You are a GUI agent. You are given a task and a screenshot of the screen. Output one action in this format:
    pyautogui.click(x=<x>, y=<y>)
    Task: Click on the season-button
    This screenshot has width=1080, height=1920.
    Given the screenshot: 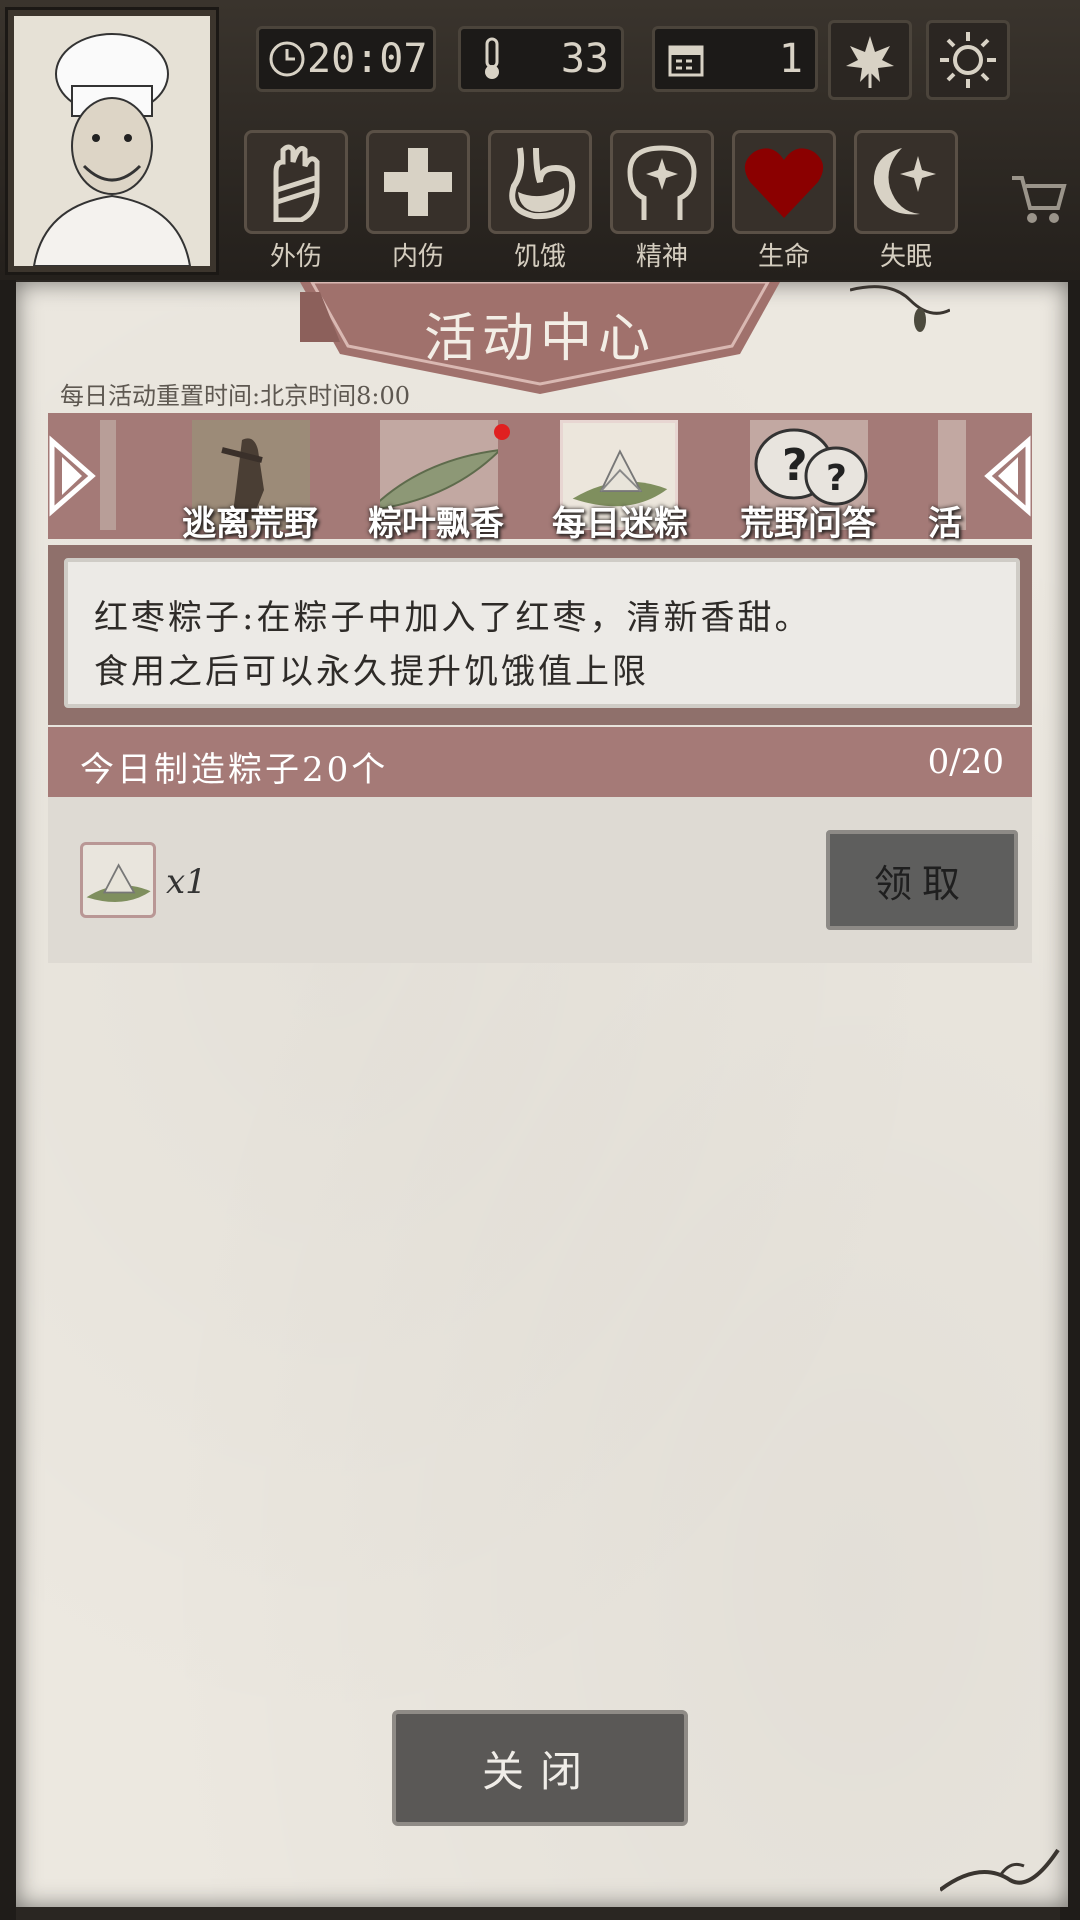 What is the action you would take?
    pyautogui.click(x=870, y=60)
    